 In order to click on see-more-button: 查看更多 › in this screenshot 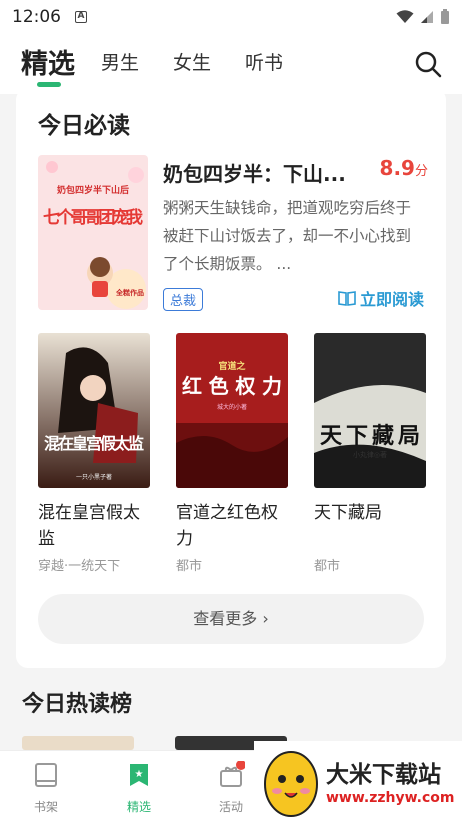, I will do `click(231, 619)`.